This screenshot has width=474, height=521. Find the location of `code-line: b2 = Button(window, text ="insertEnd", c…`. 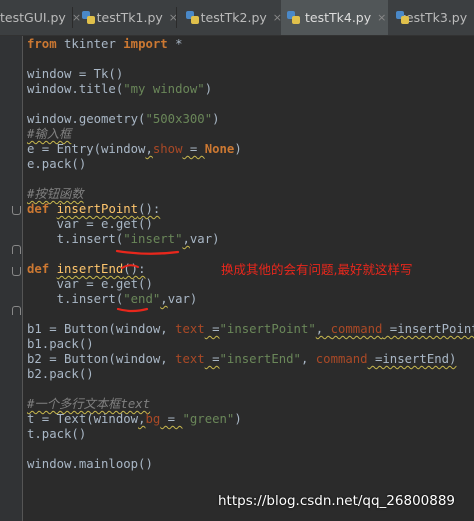

code-line: b2 = Button(window, text ="insertEnd", c… is located at coordinates (242, 359).